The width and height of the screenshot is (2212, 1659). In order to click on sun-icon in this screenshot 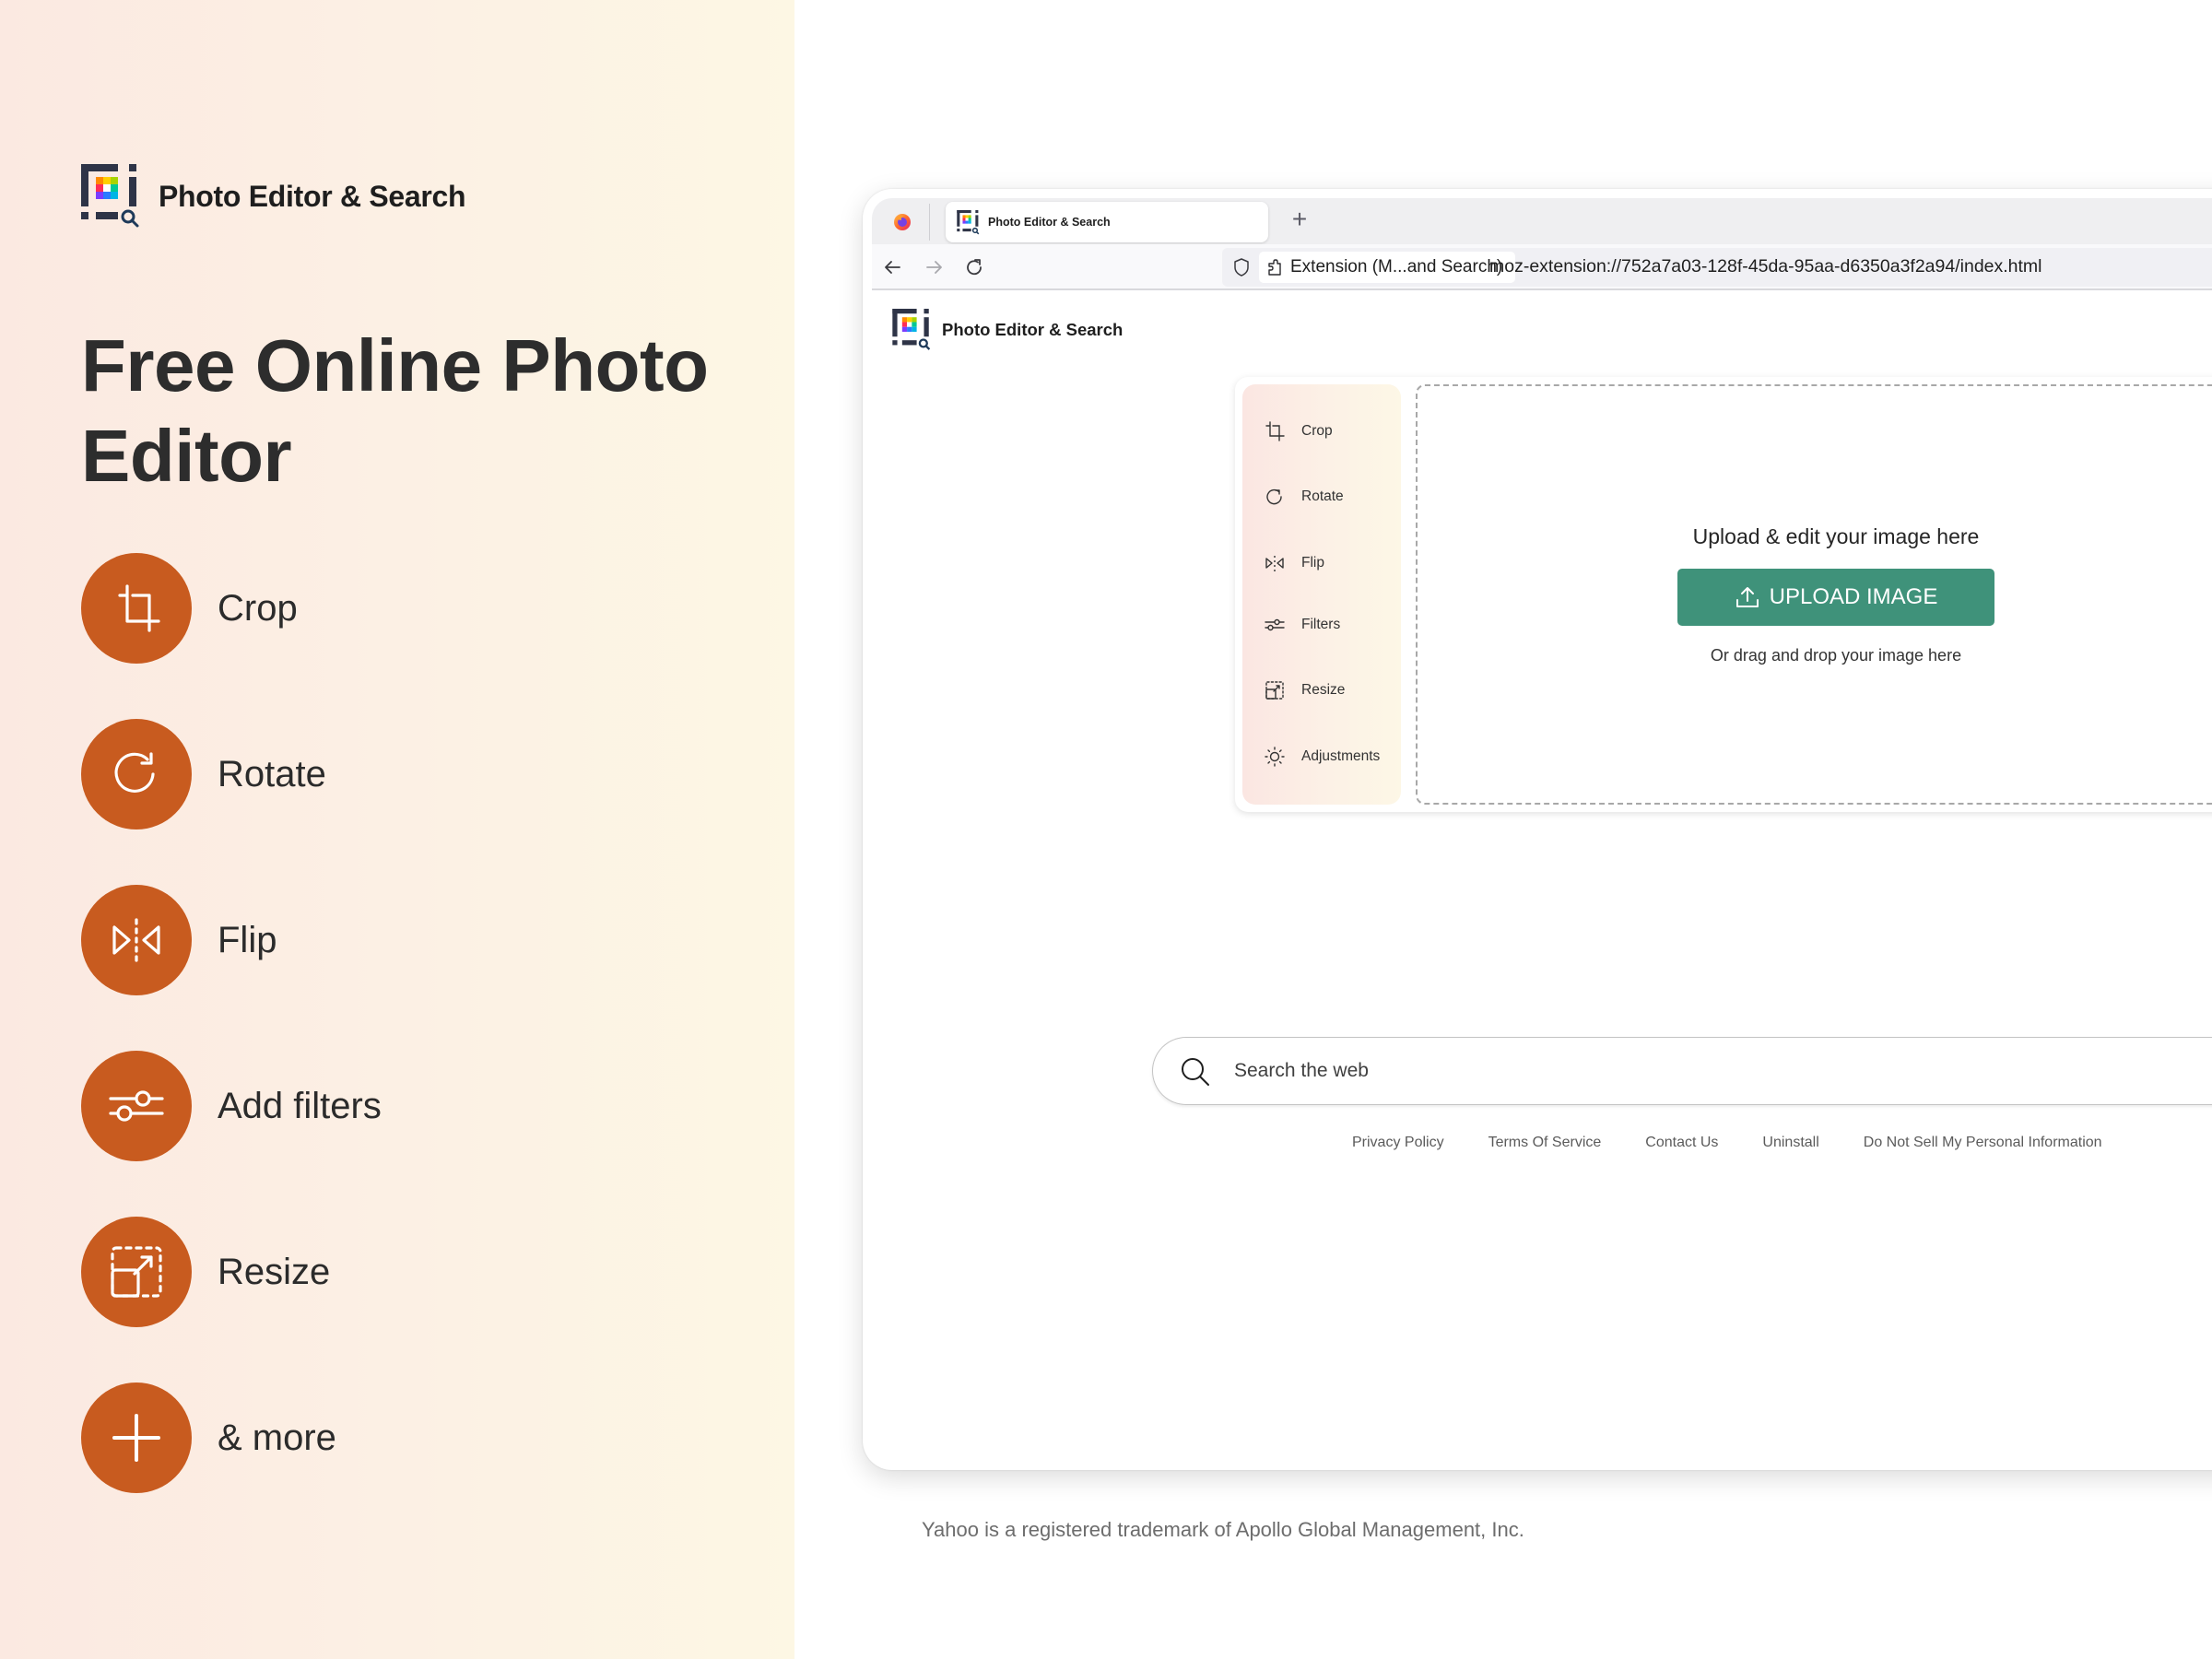, I will do `click(1275, 757)`.